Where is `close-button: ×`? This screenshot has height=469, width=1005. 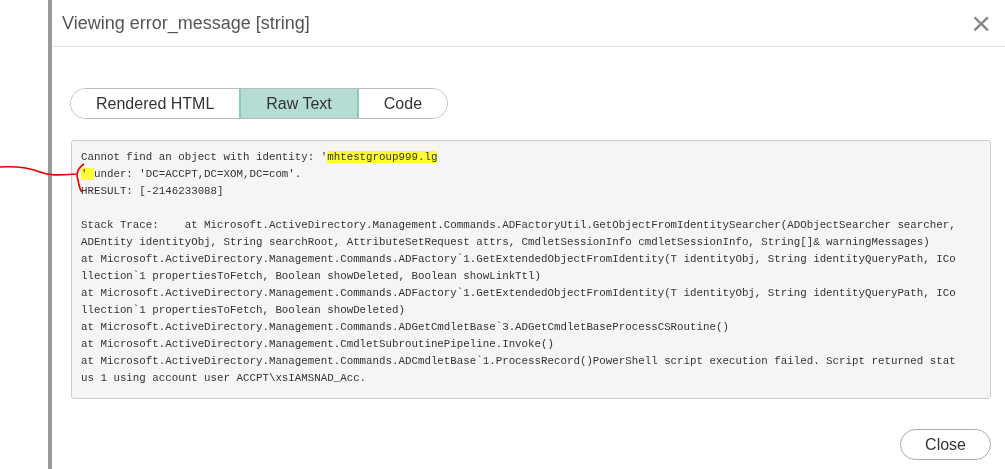 close-button: × is located at coordinates (981, 23).